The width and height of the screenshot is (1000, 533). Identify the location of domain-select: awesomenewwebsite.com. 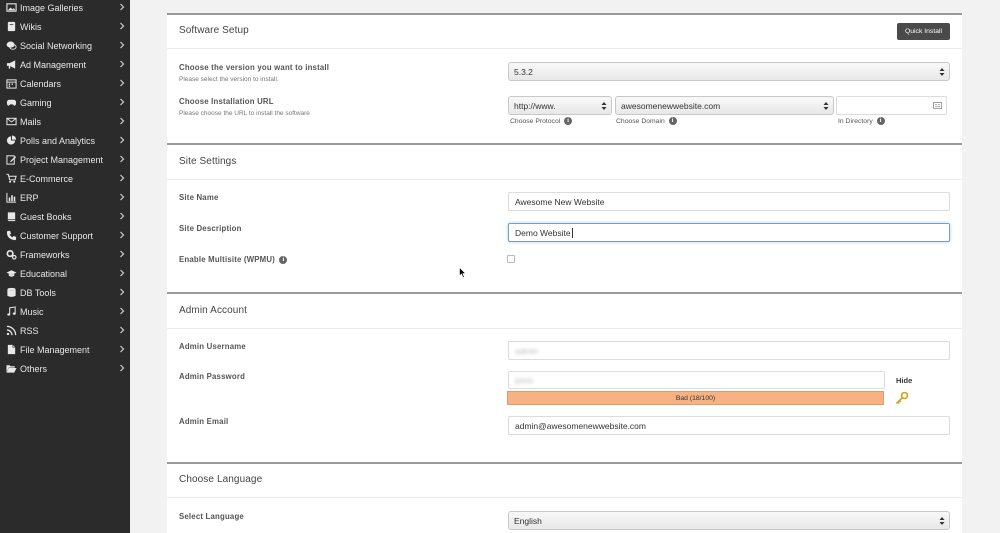
(724, 105).